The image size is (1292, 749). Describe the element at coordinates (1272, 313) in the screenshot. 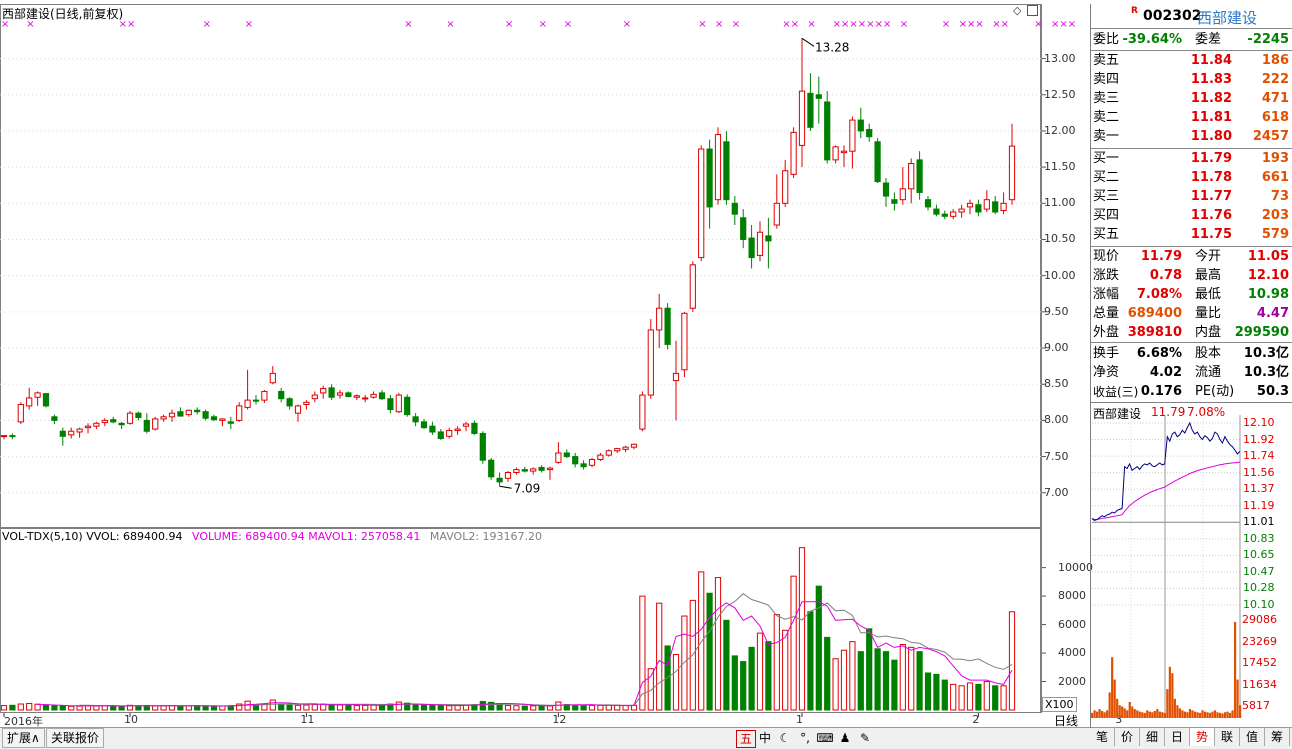

I see `stat-v2: 4.47` at that location.